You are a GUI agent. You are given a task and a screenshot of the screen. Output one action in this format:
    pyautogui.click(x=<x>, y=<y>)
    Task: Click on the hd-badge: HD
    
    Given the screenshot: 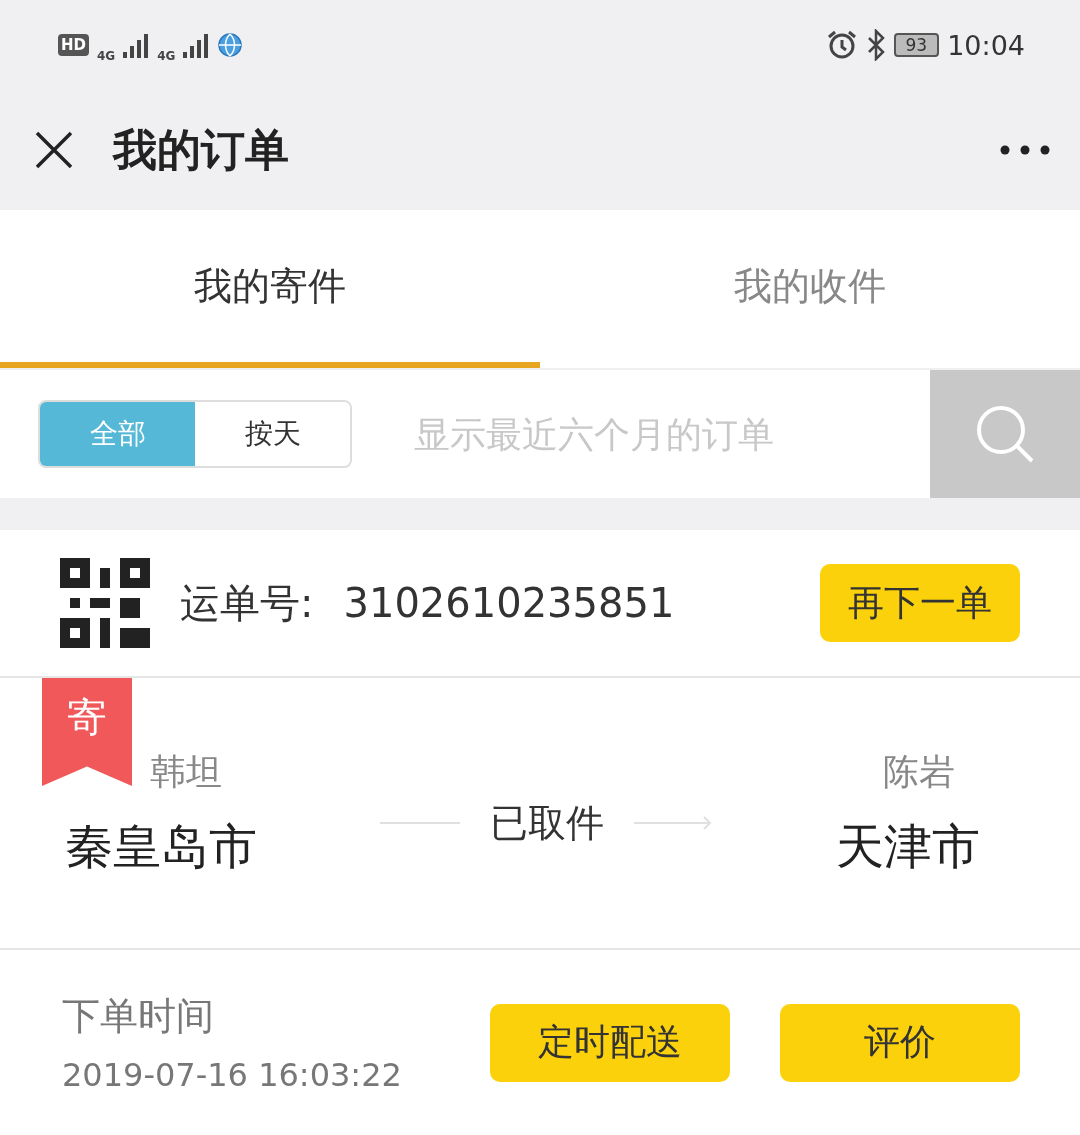 What is the action you would take?
    pyautogui.click(x=73, y=45)
    